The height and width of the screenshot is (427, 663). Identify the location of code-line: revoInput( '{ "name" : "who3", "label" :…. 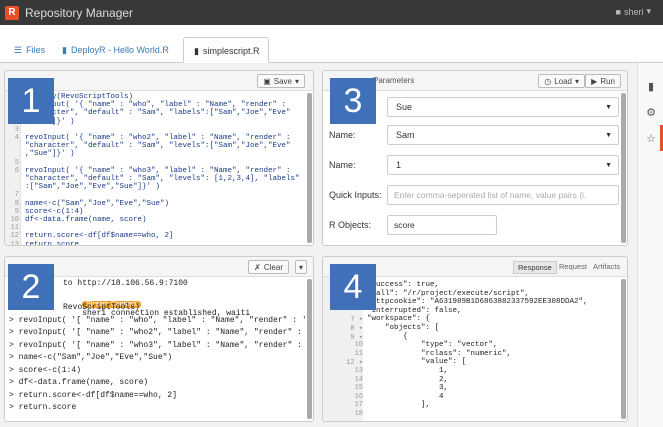
(158, 170).